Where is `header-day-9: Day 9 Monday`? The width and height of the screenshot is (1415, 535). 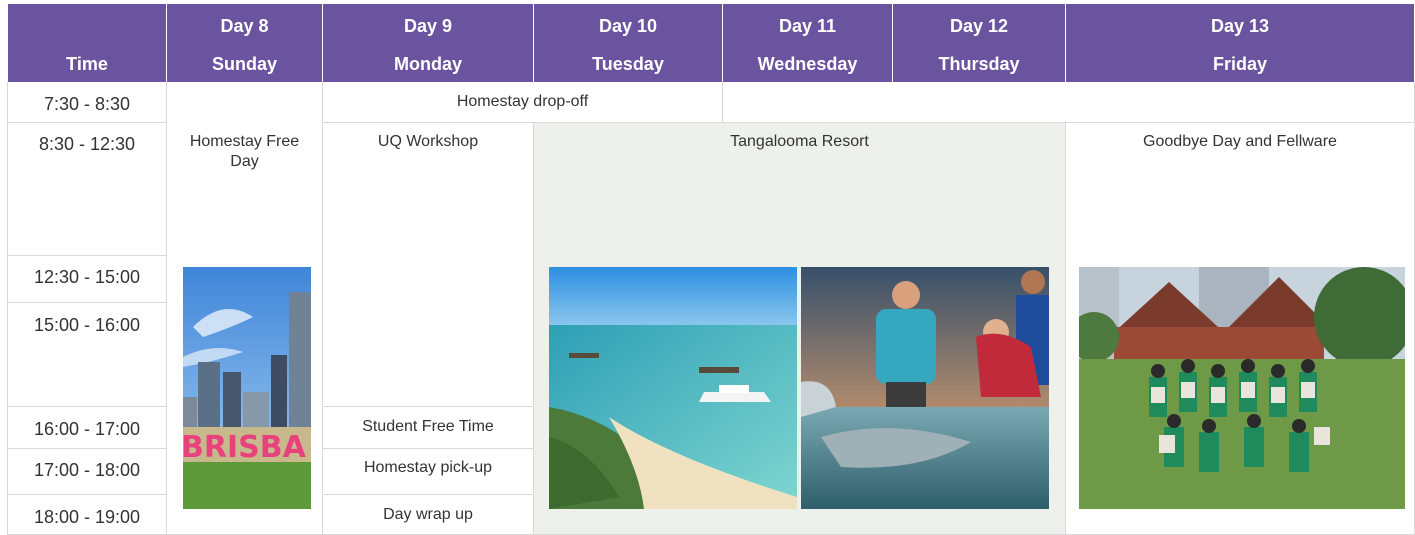
header-day-9: Day 9 Monday is located at coordinates (428, 43).